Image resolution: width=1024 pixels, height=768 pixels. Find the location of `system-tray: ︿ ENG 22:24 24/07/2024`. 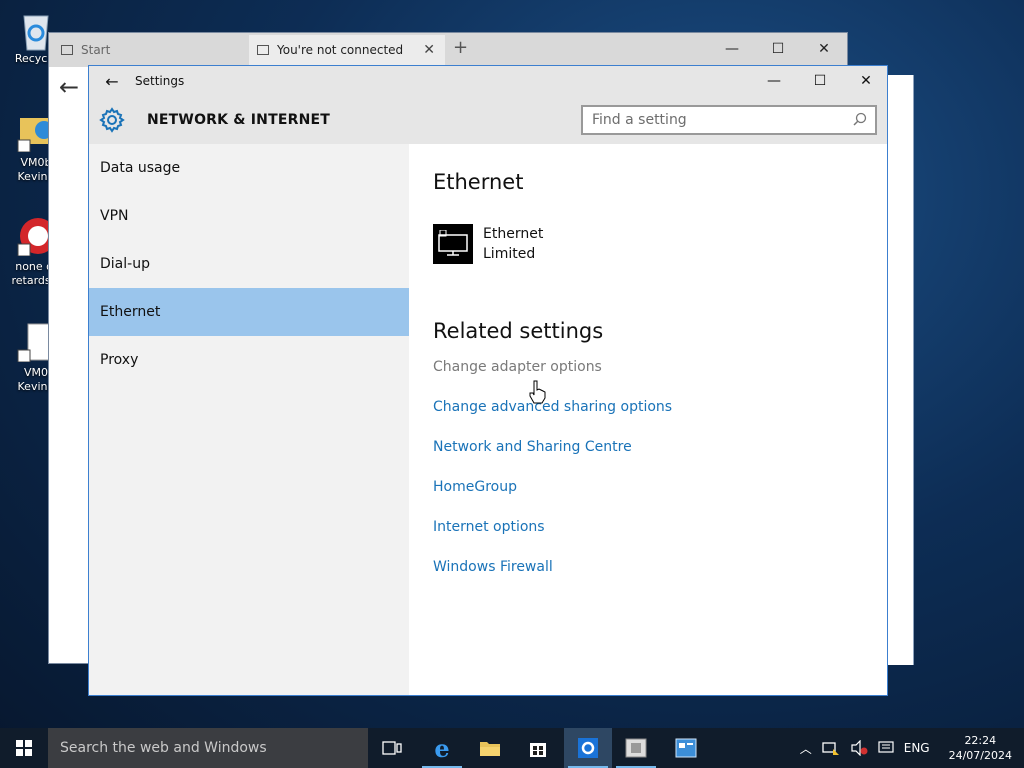

system-tray: ︿ ENG 22:24 24/07/2024 is located at coordinates (909, 748).